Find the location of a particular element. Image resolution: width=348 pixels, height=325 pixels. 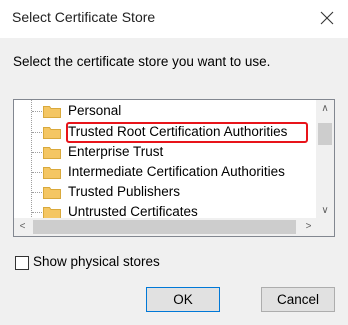

scrollbar-corner is located at coordinates (325, 227).